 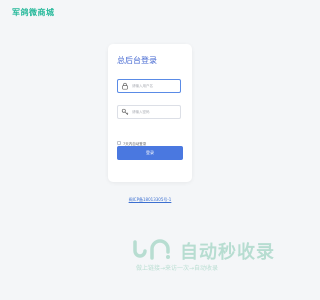 What do you see at coordinates (155, 112) in the screenshot?
I see `password-input` at bounding box center [155, 112].